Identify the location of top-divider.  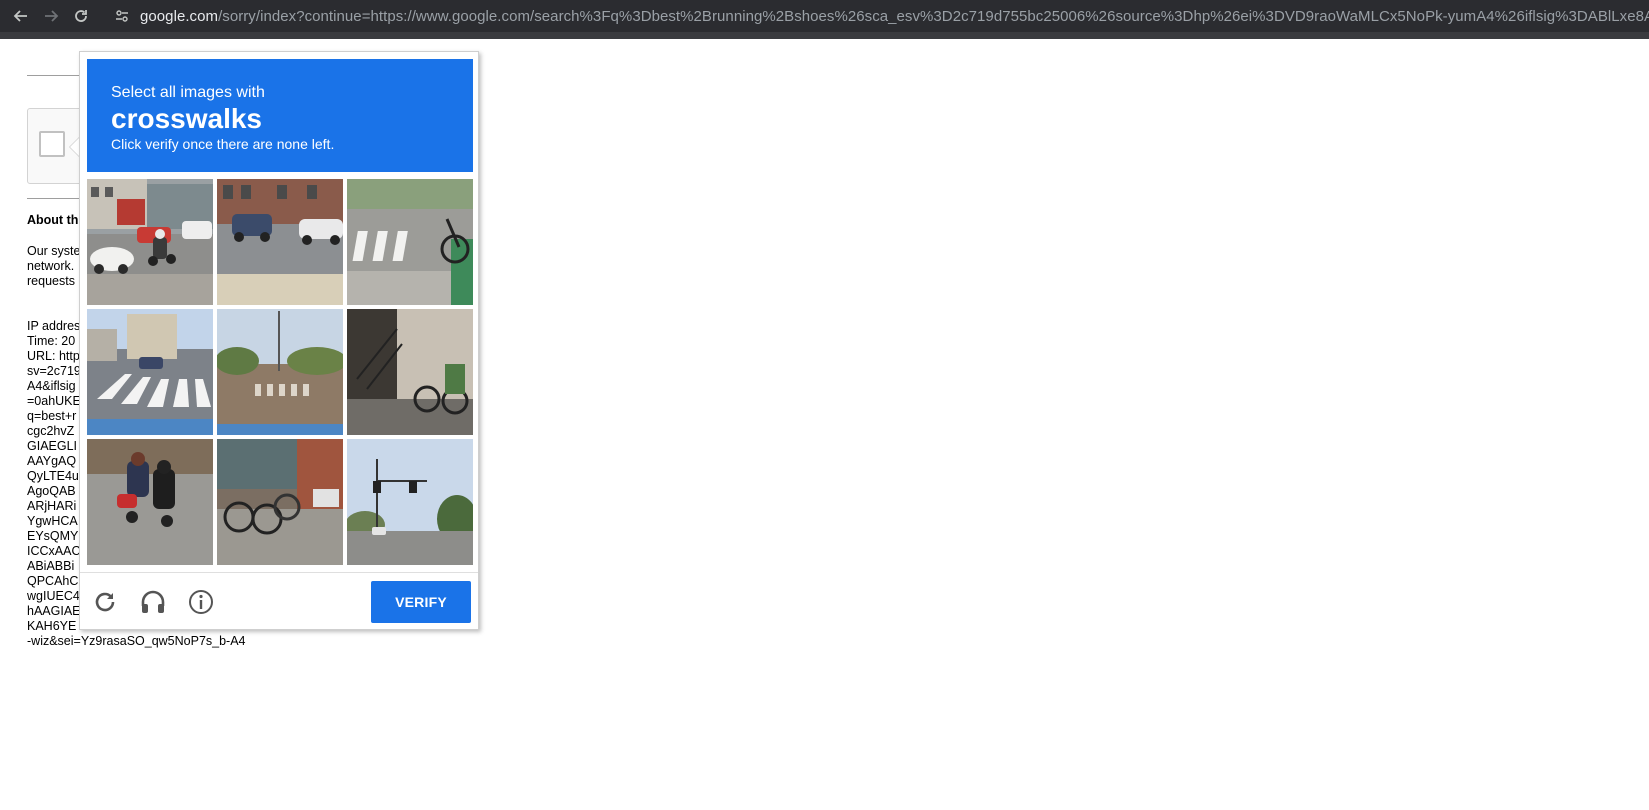
(54, 75).